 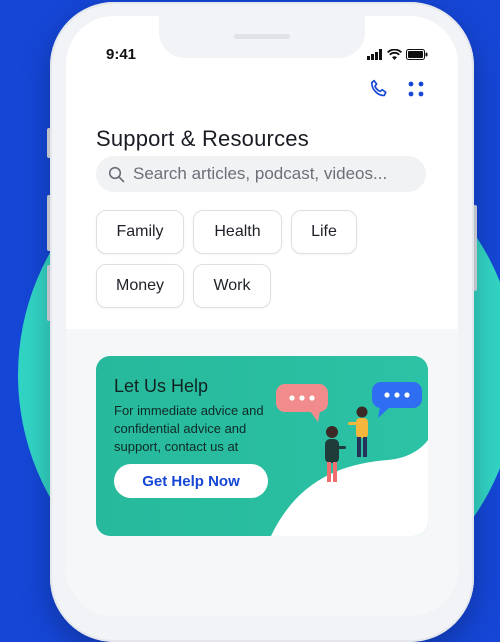 I want to click on speaker-grill, so click(x=262, y=36).